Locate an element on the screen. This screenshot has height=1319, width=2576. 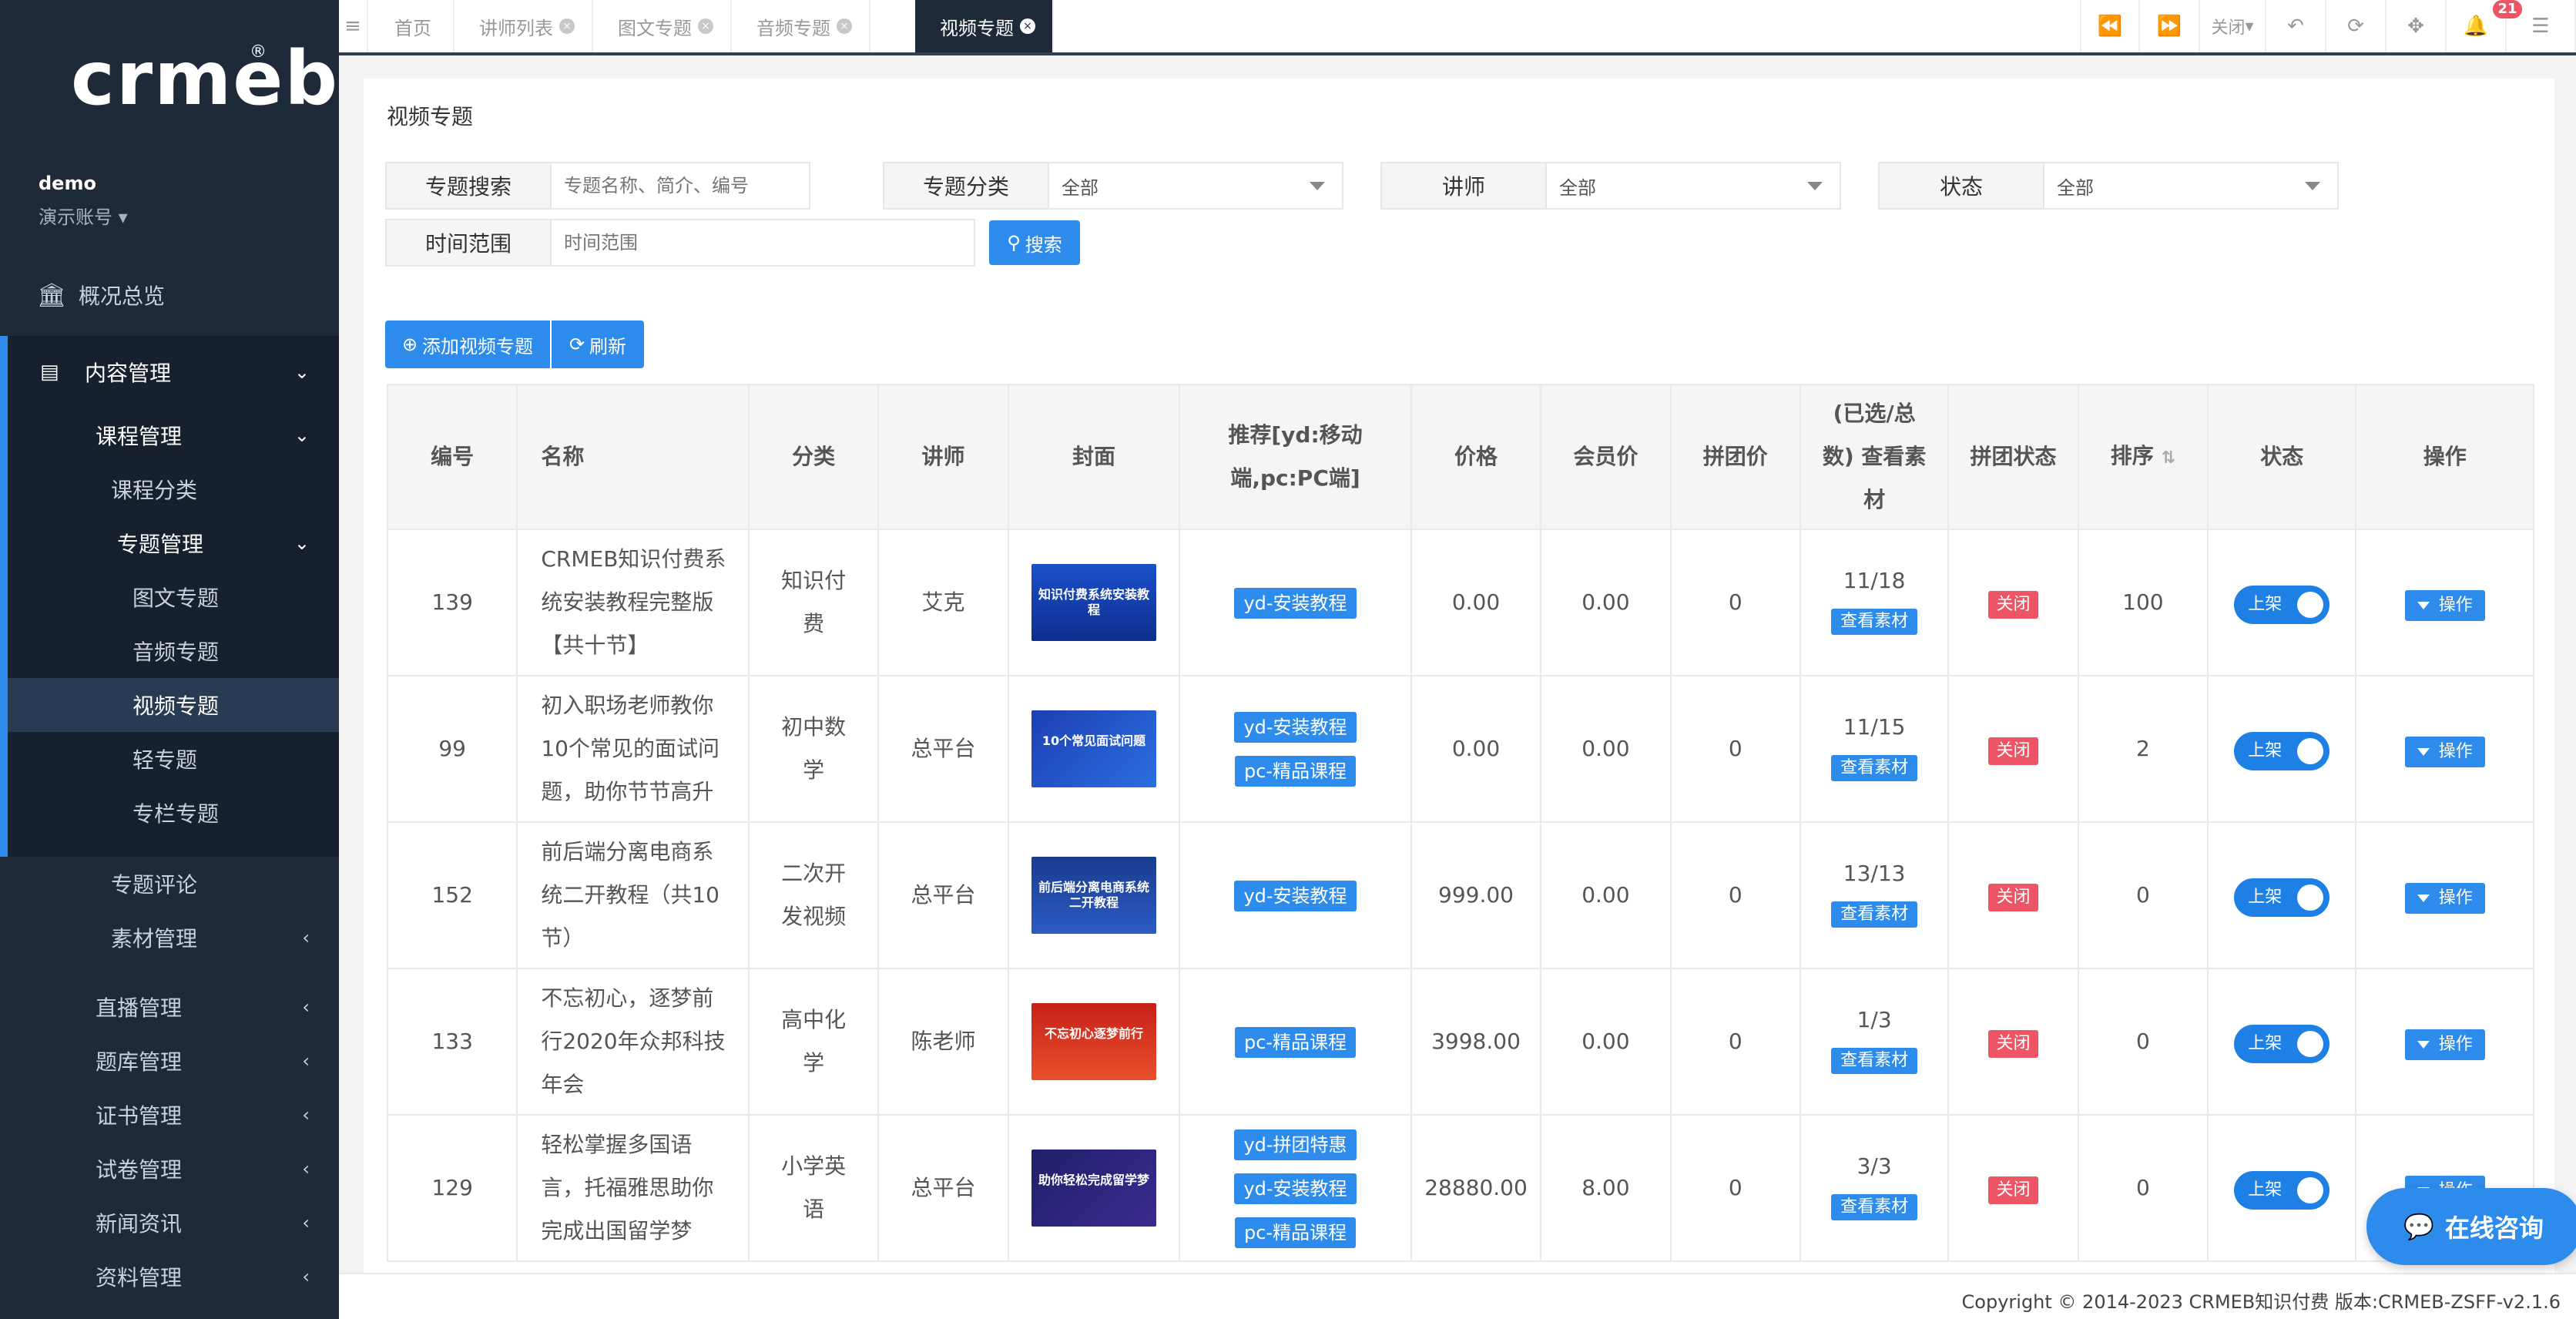
tab-teacher-list: 讲师列表 × is located at coordinates (523, 26).